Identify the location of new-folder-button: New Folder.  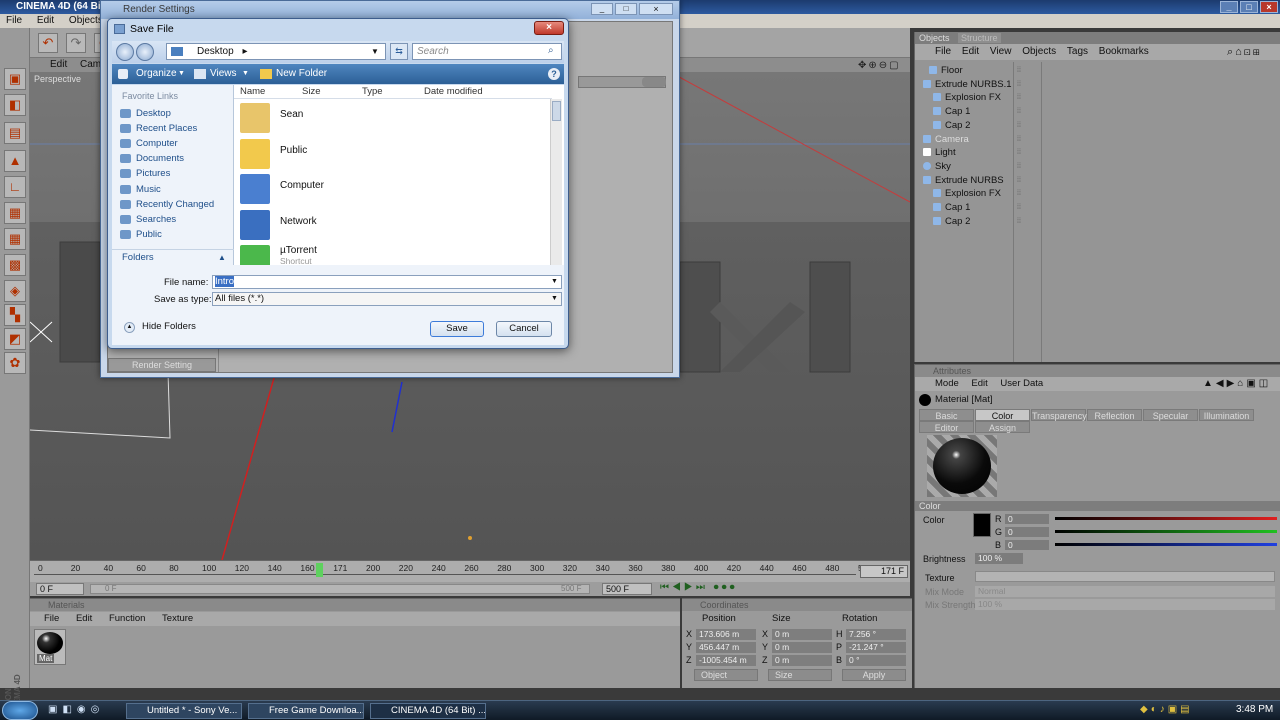
(301, 74).